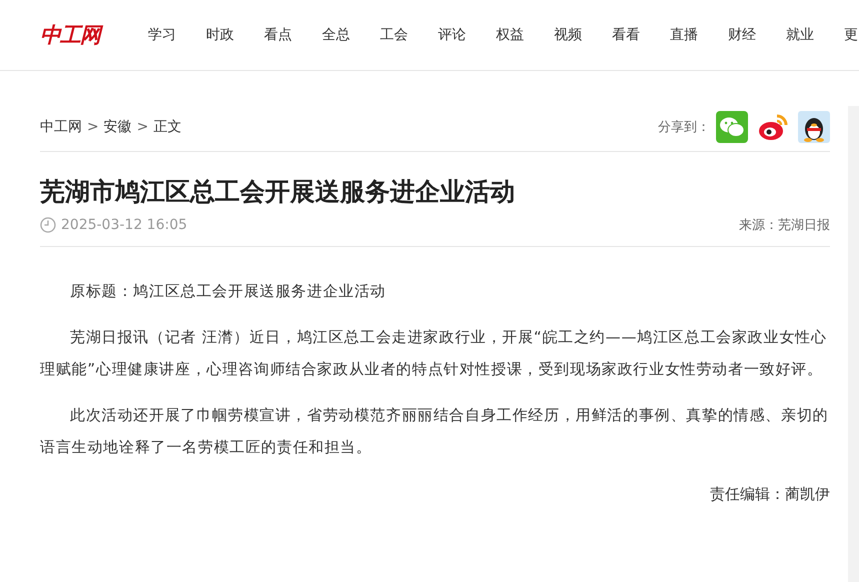 This screenshot has width=859, height=582. What do you see at coordinates (851, 35) in the screenshot?
I see `nav-link: 更` at bounding box center [851, 35].